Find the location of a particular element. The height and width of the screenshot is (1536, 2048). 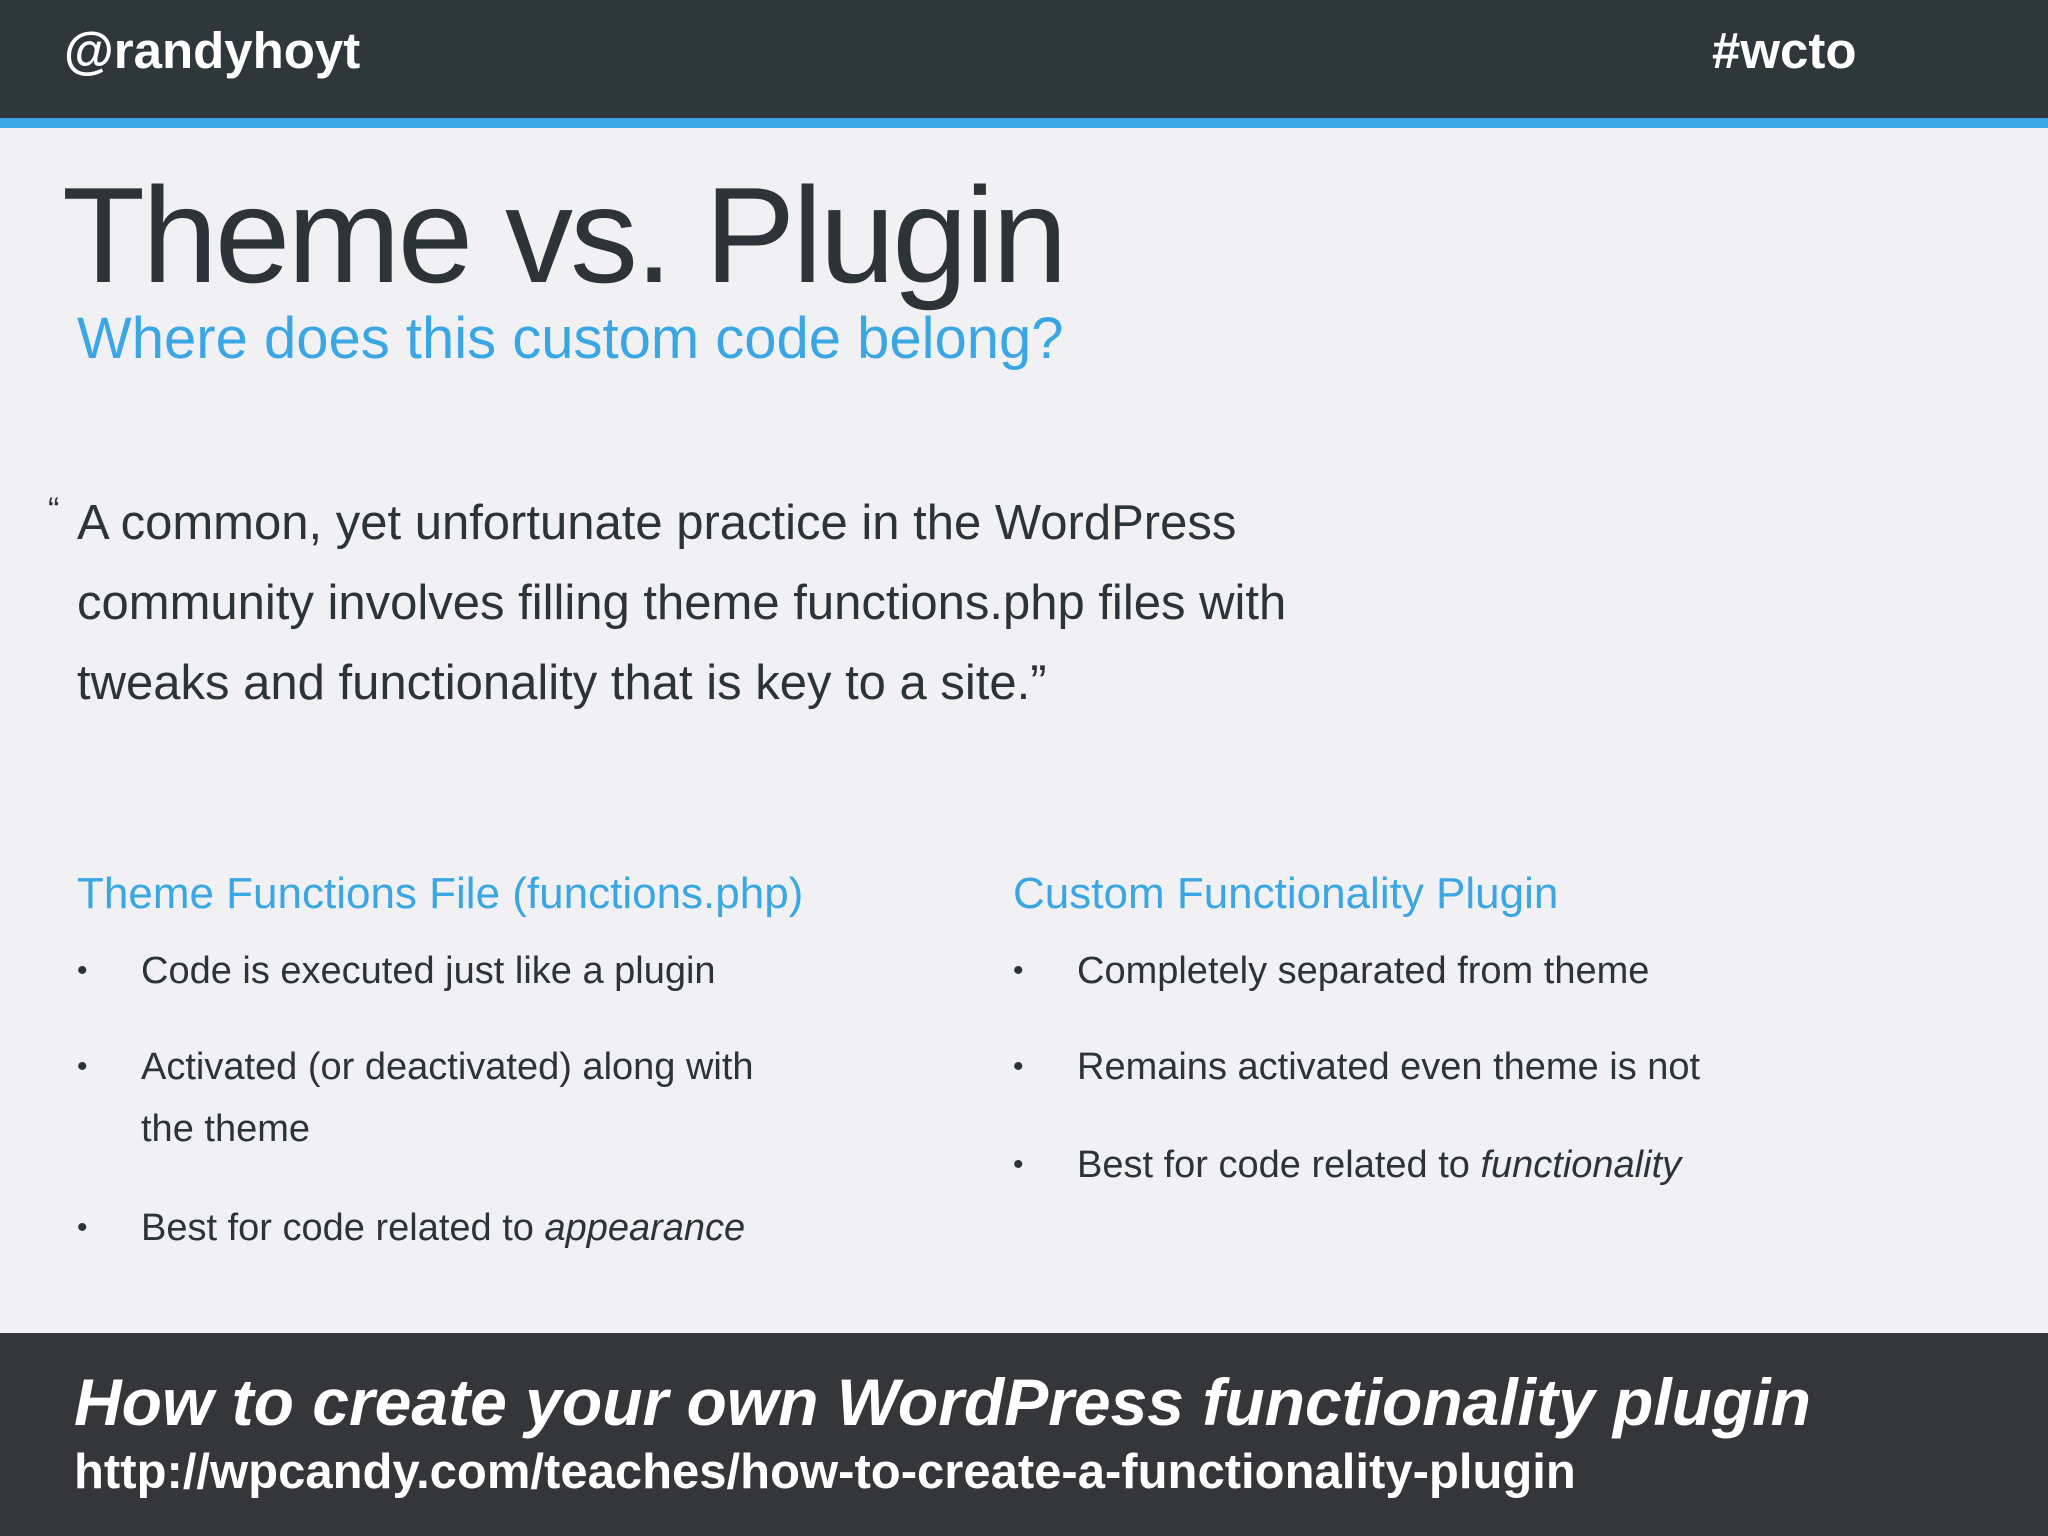

bullet-text: Code is executed just like a plugin is located at coordinates (428, 971).